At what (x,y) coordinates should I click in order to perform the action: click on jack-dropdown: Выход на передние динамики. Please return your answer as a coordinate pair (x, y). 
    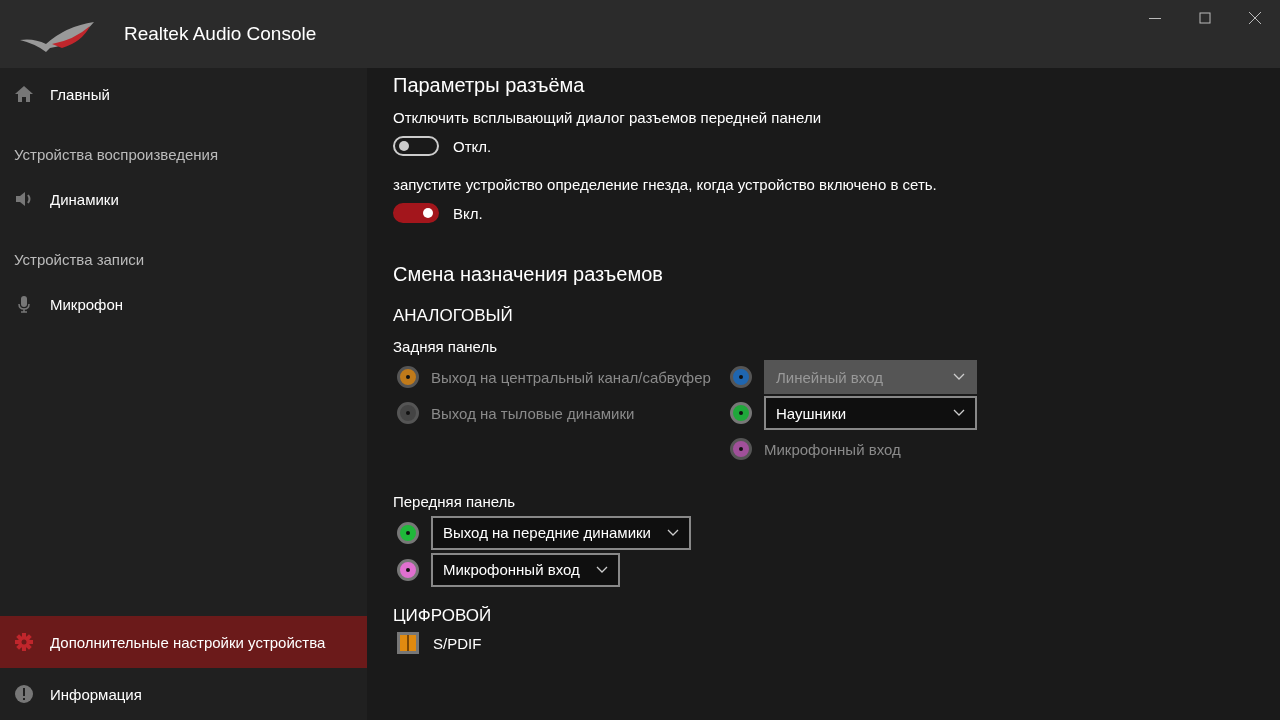
    Looking at the image, I should click on (561, 532).